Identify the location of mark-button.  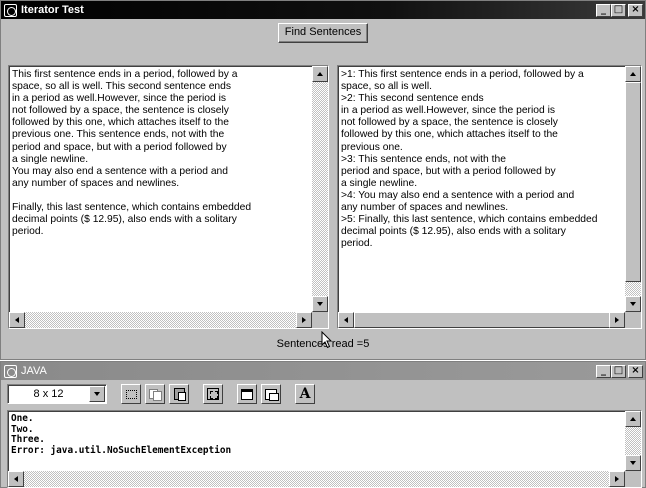
(131, 394).